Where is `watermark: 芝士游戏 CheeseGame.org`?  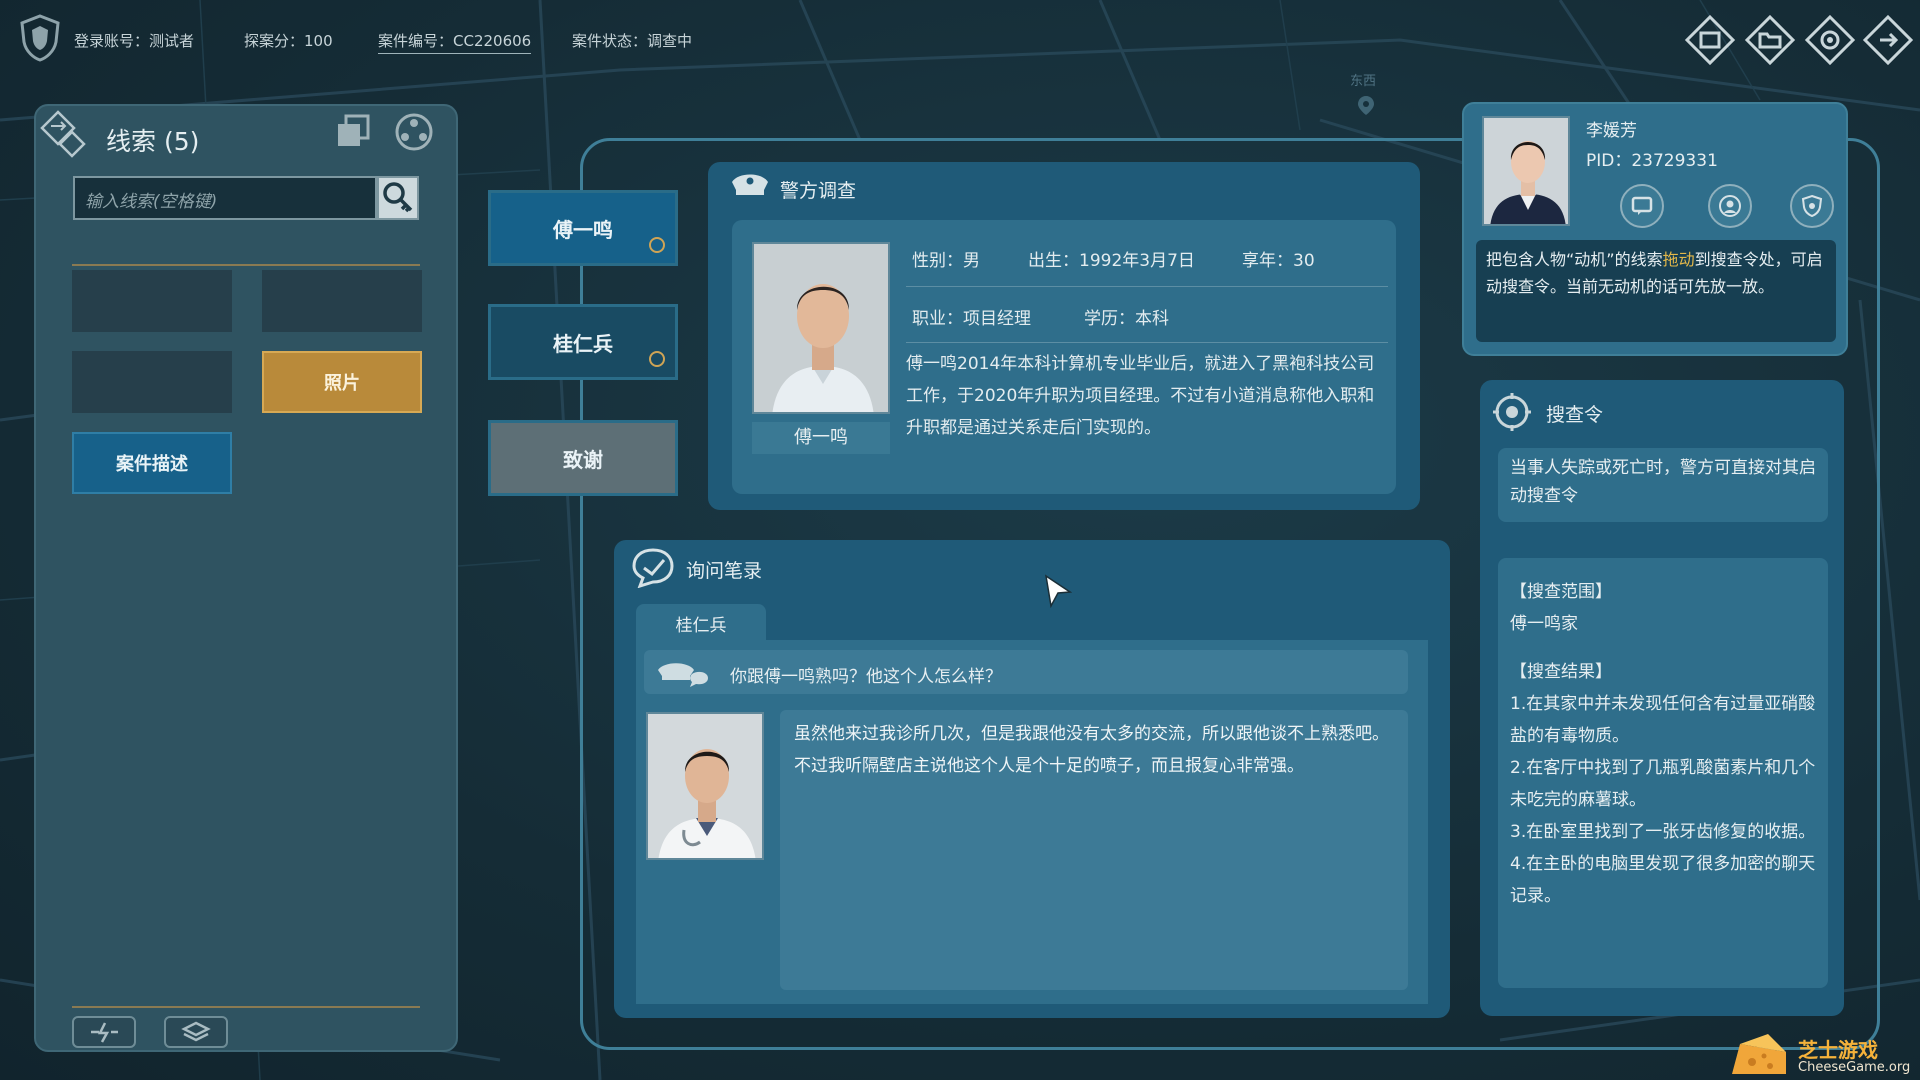
watermark: 芝士游戏 CheeseGame.org is located at coordinates (1823, 1055).